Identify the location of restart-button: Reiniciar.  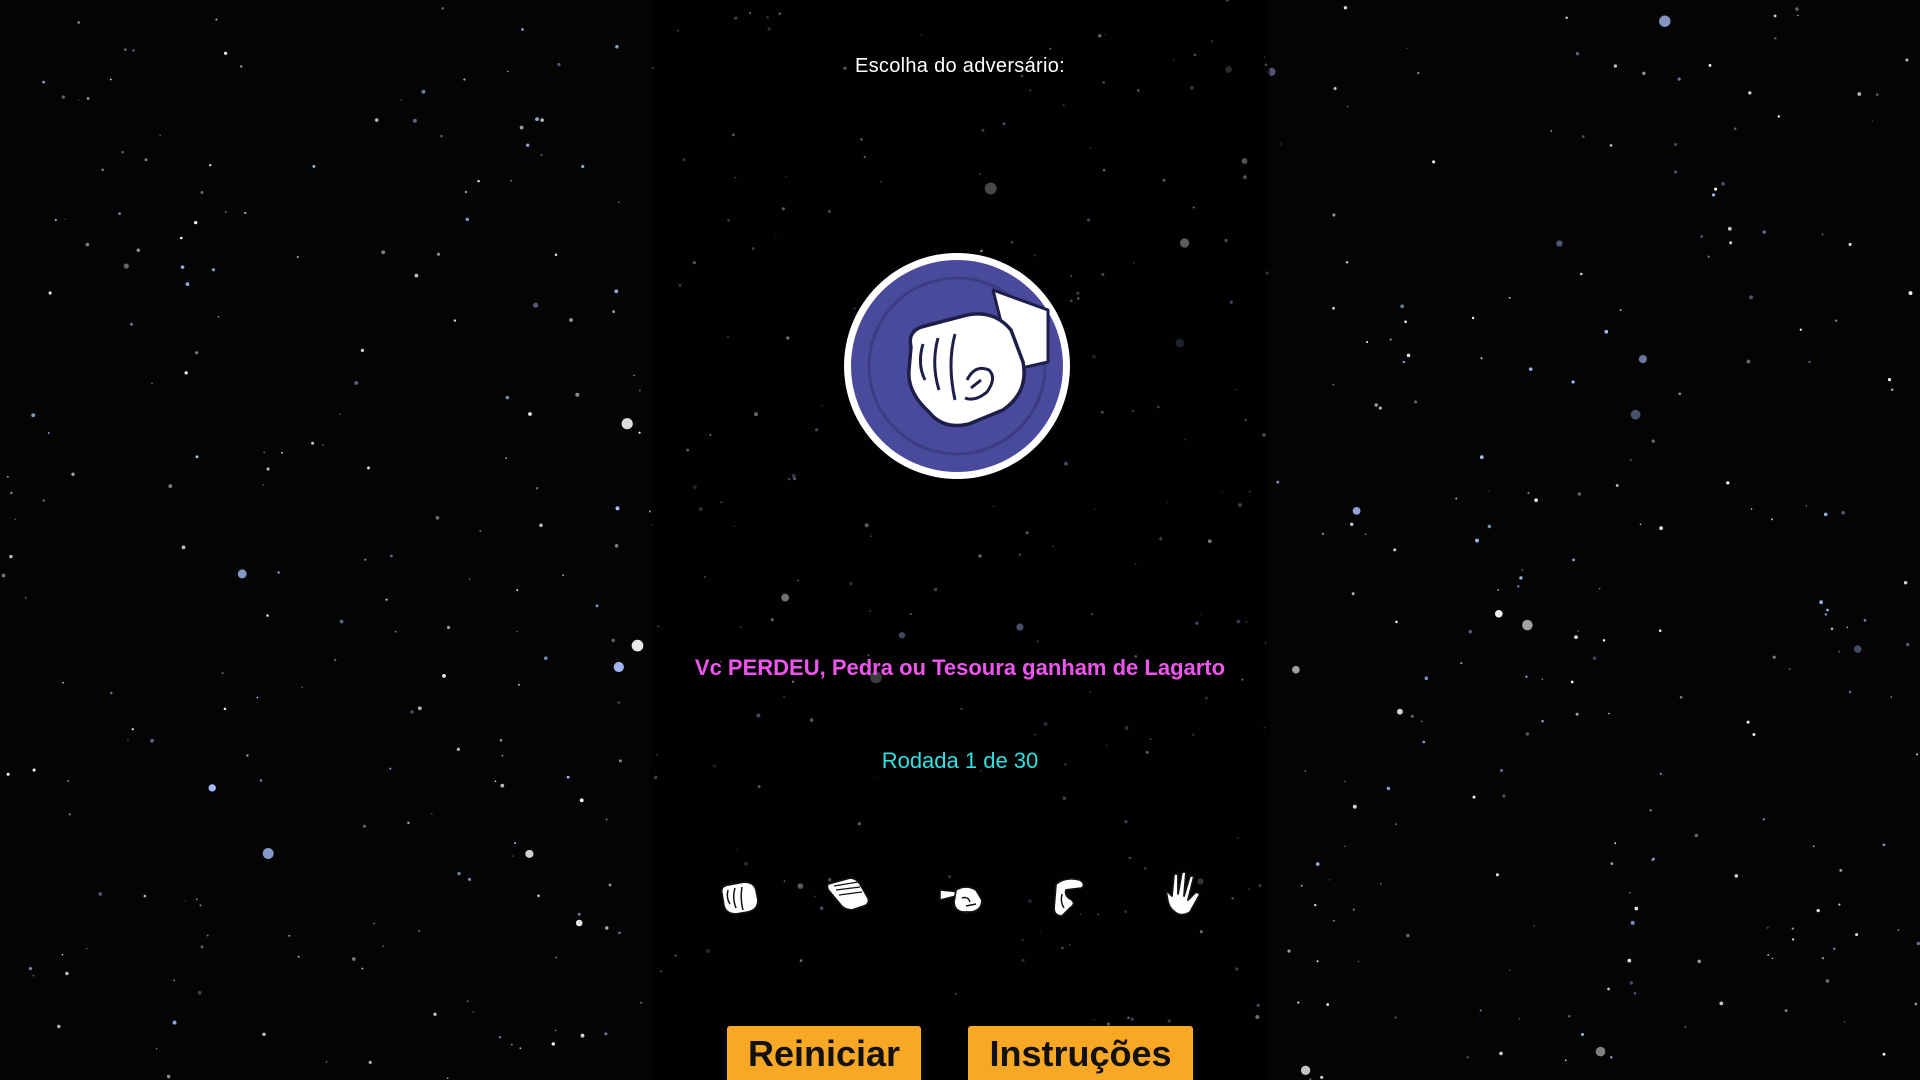
(824, 1053).